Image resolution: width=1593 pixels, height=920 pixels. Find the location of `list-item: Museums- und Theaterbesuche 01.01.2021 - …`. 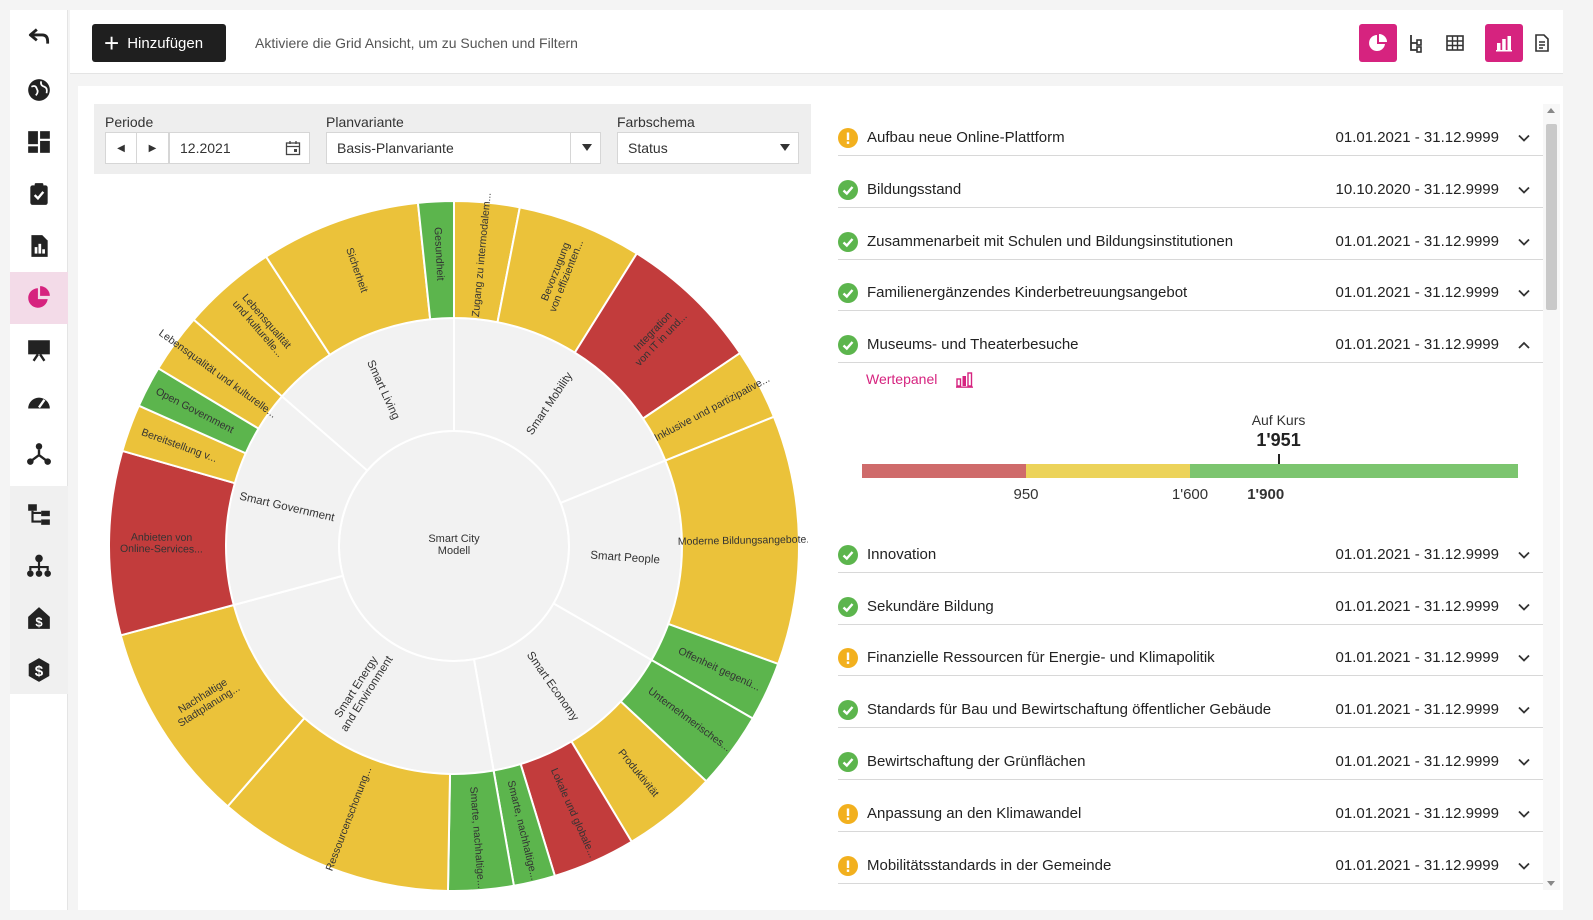

list-item: Museums- und Theaterbesuche 01.01.2021 - … is located at coordinates (1190, 341).